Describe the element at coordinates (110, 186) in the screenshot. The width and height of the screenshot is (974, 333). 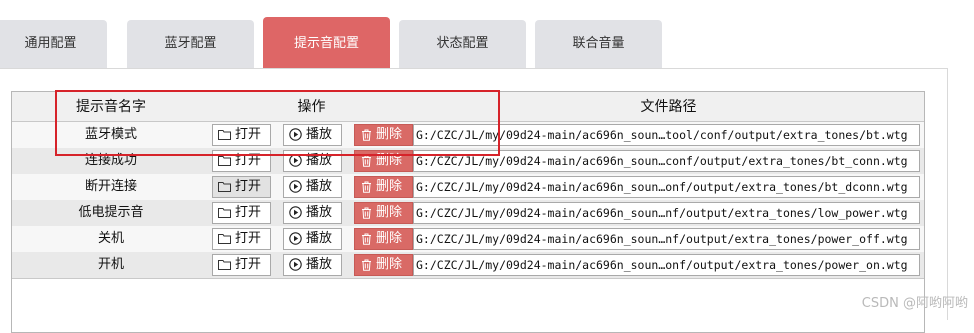
I see `tone-name: 断开连接` at that location.